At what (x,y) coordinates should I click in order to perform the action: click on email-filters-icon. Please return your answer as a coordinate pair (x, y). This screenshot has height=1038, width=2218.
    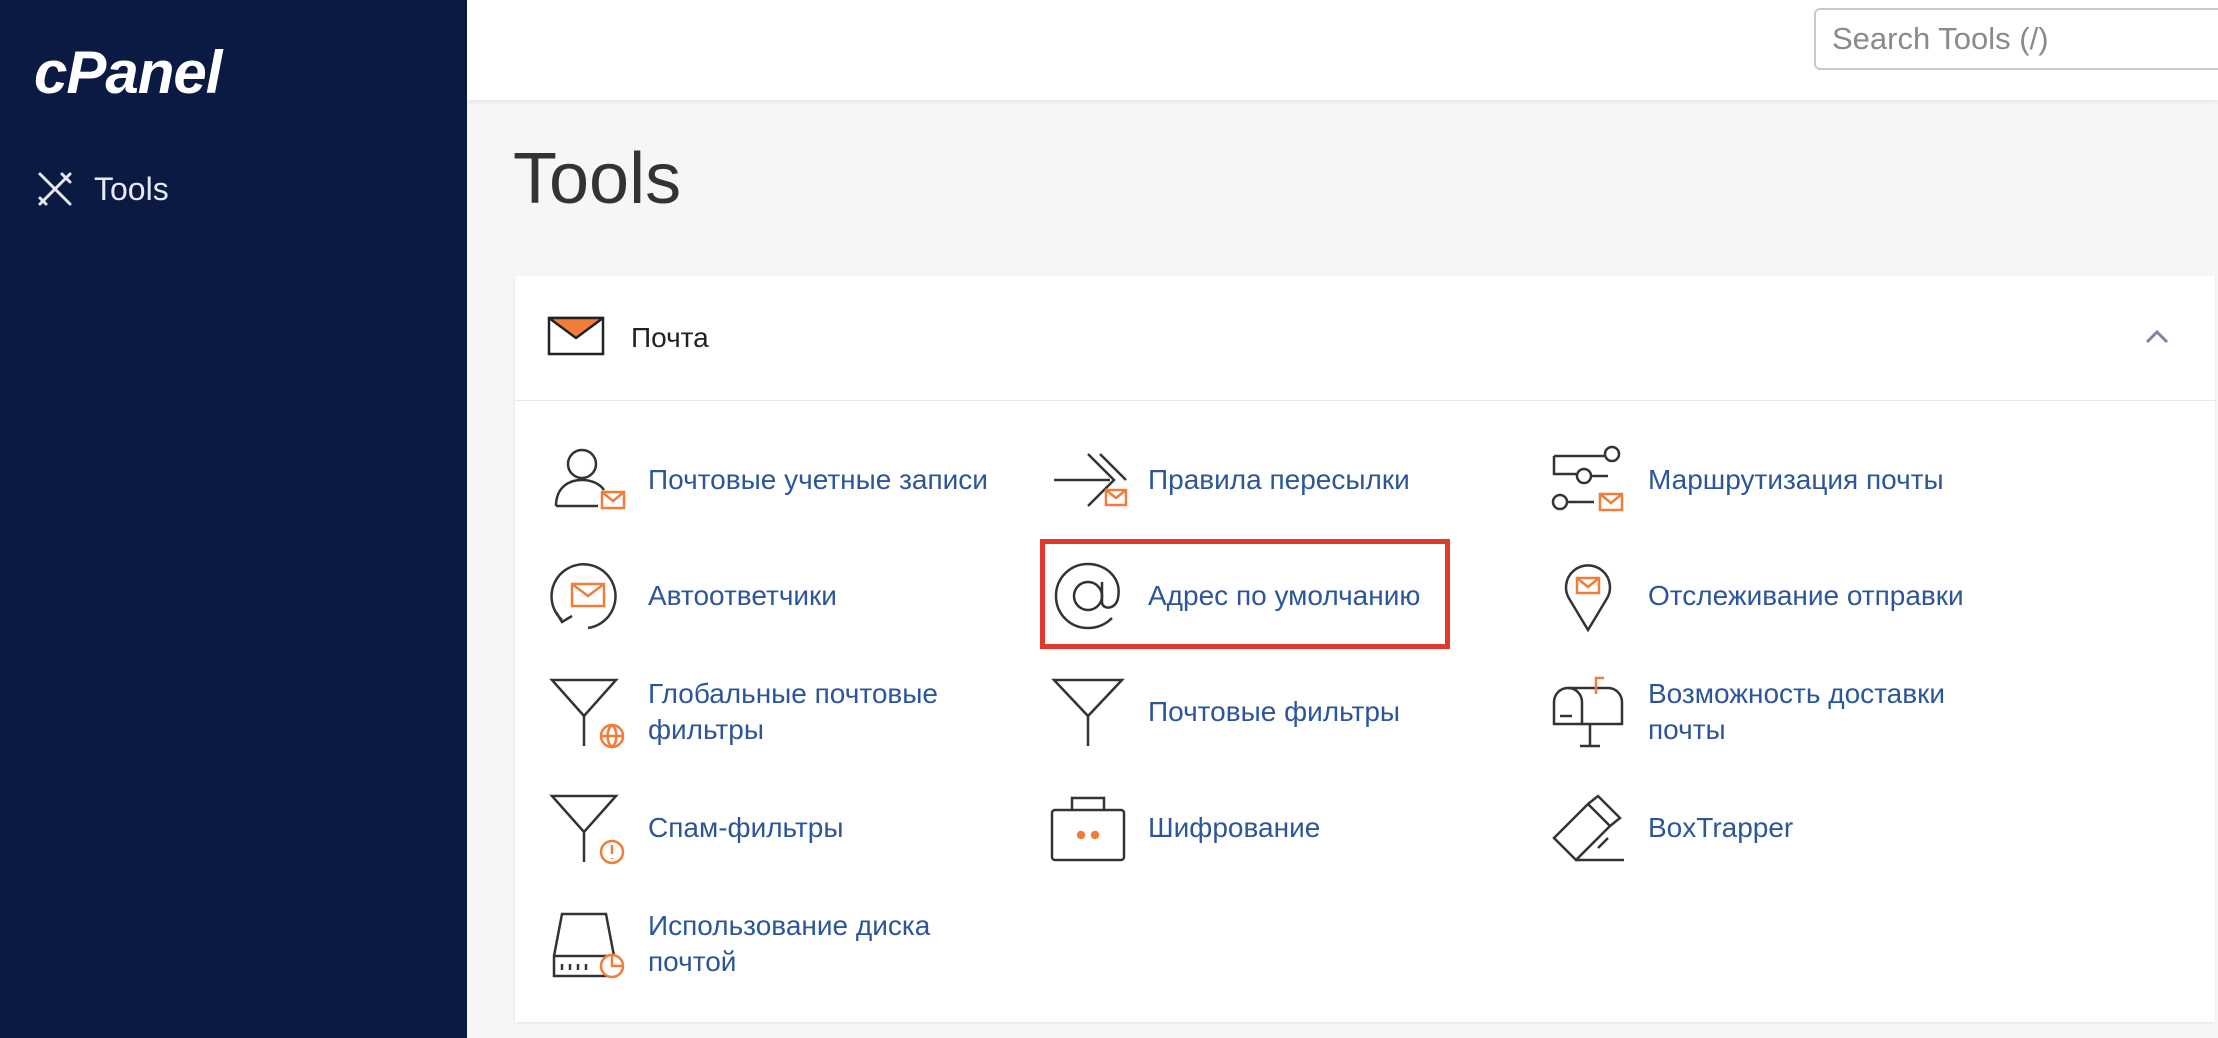
    Looking at the image, I should click on (1088, 712).